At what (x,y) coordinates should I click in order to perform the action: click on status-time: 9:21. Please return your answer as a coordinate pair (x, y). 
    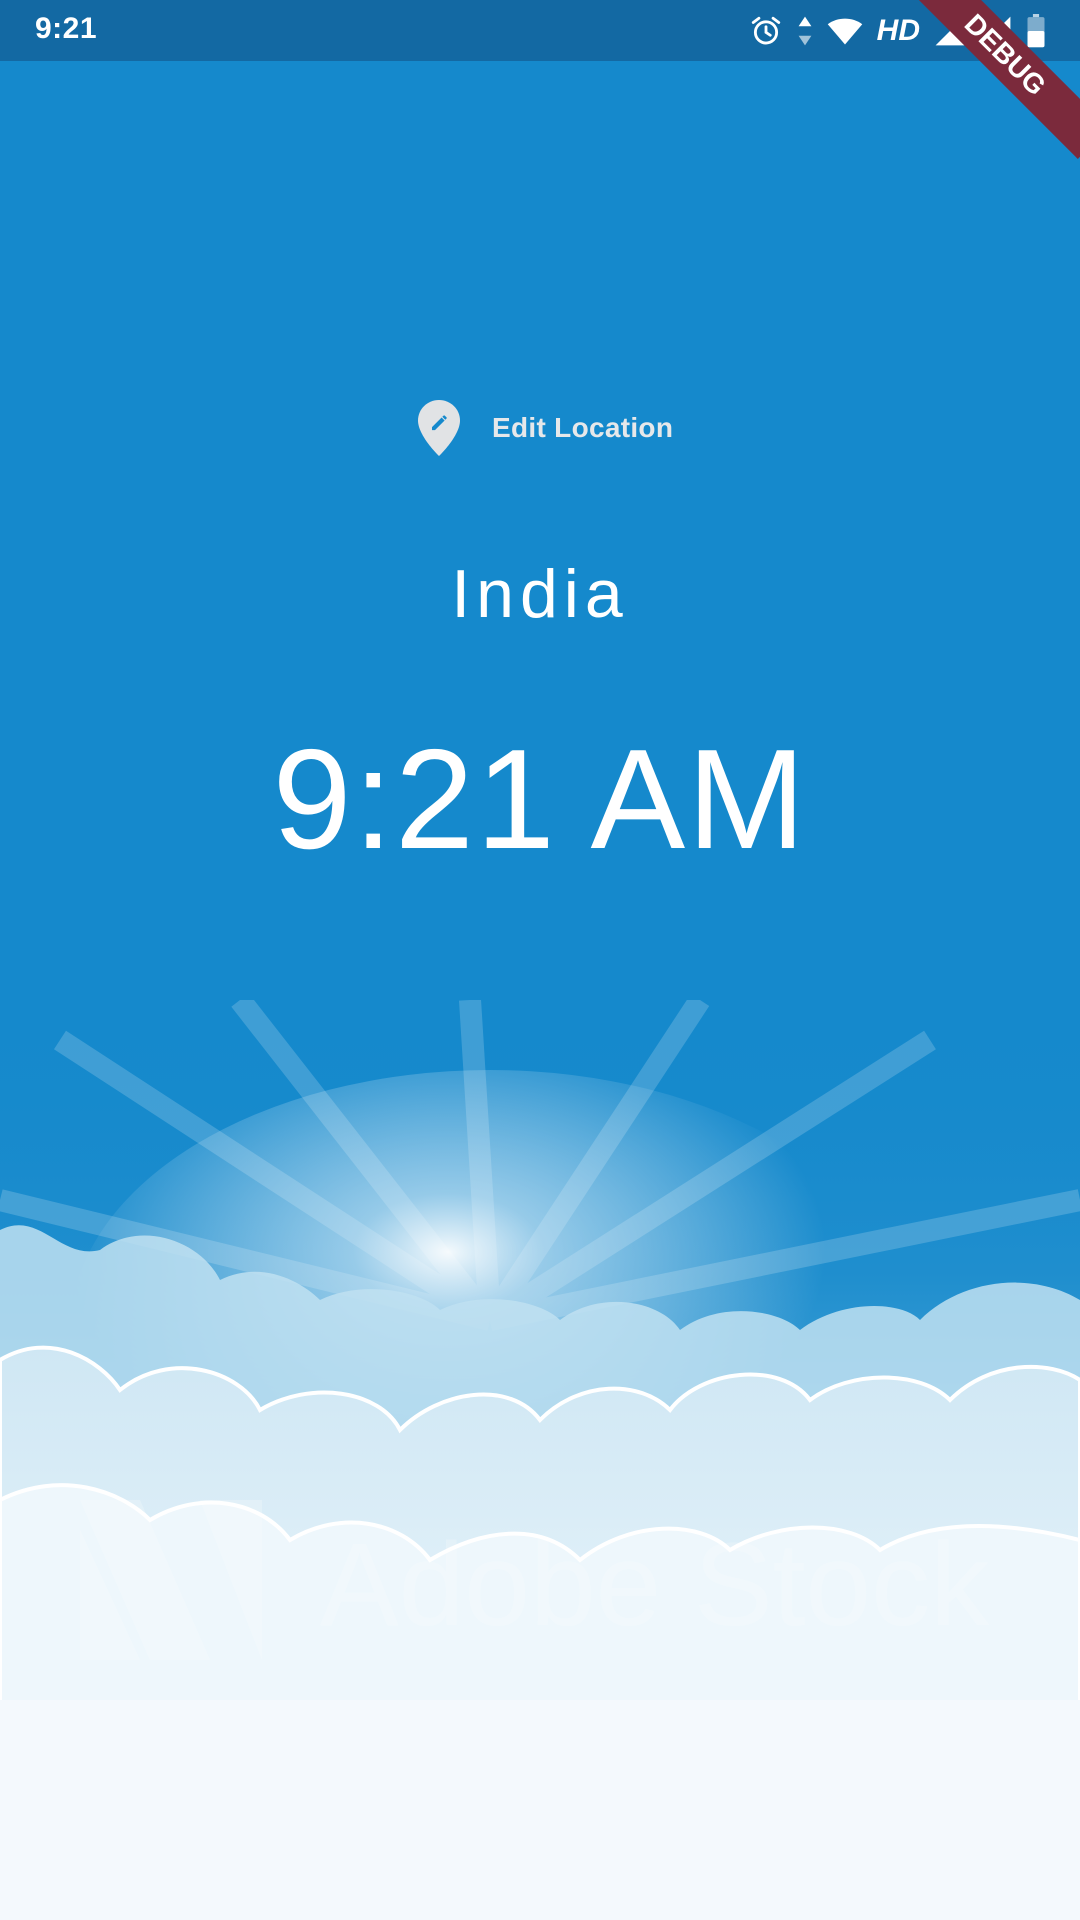
    Looking at the image, I should click on (66, 28).